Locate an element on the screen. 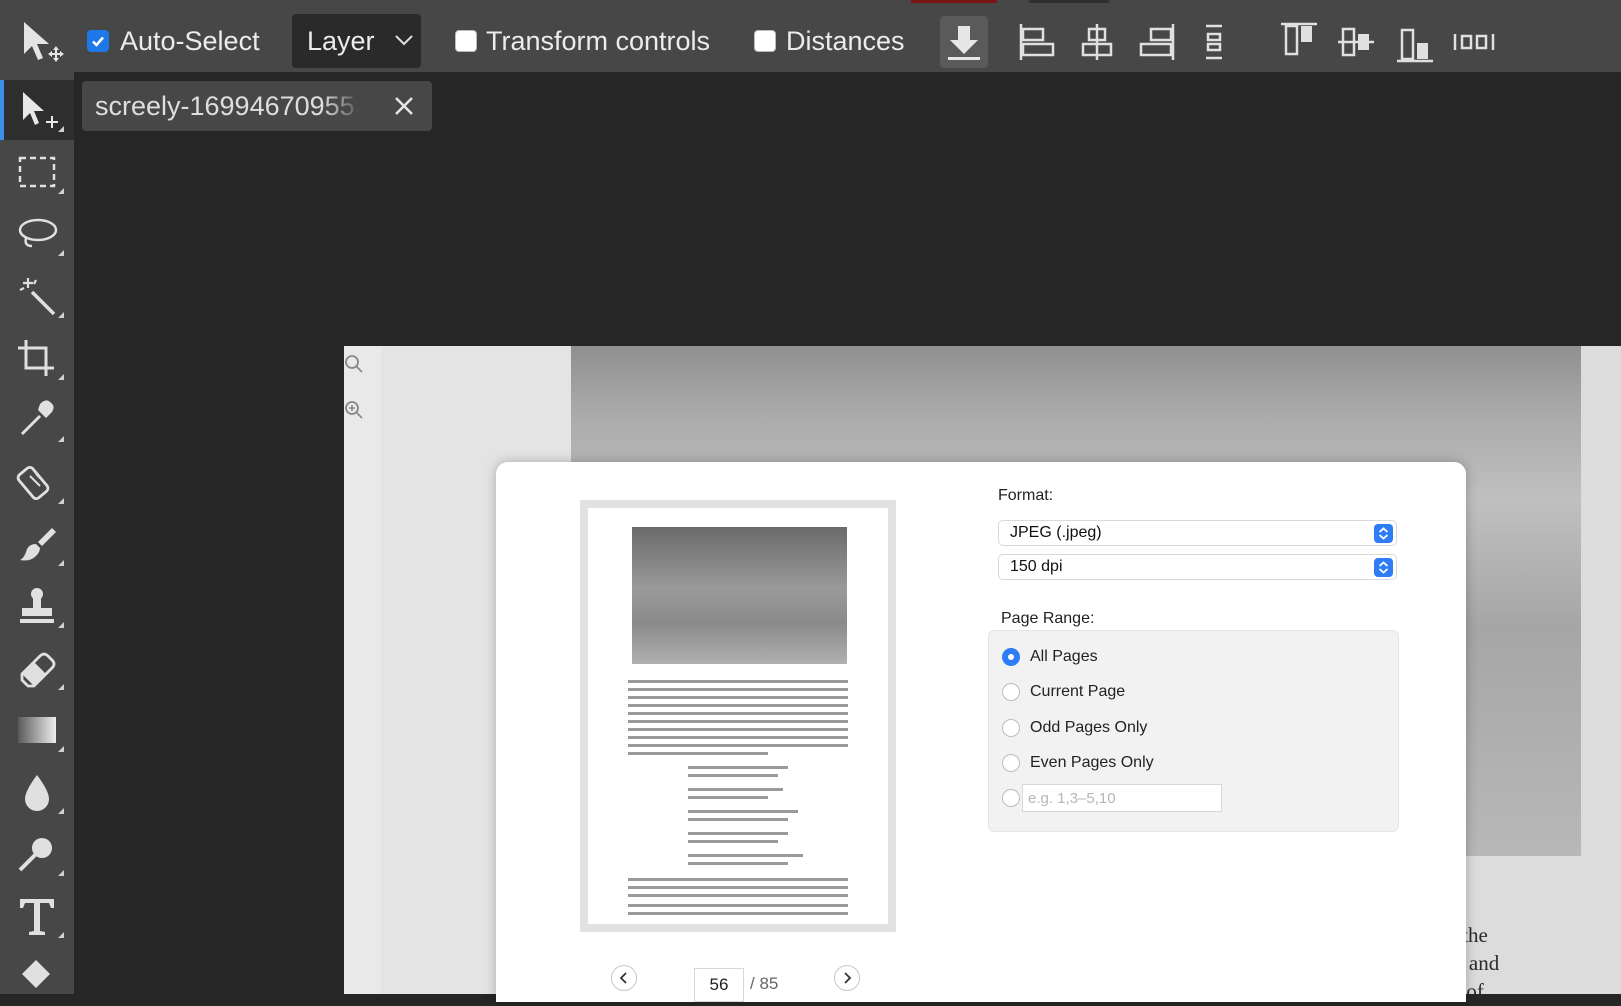 The width and height of the screenshot is (1621, 1006). chevron-right-icon is located at coordinates (848, 978).